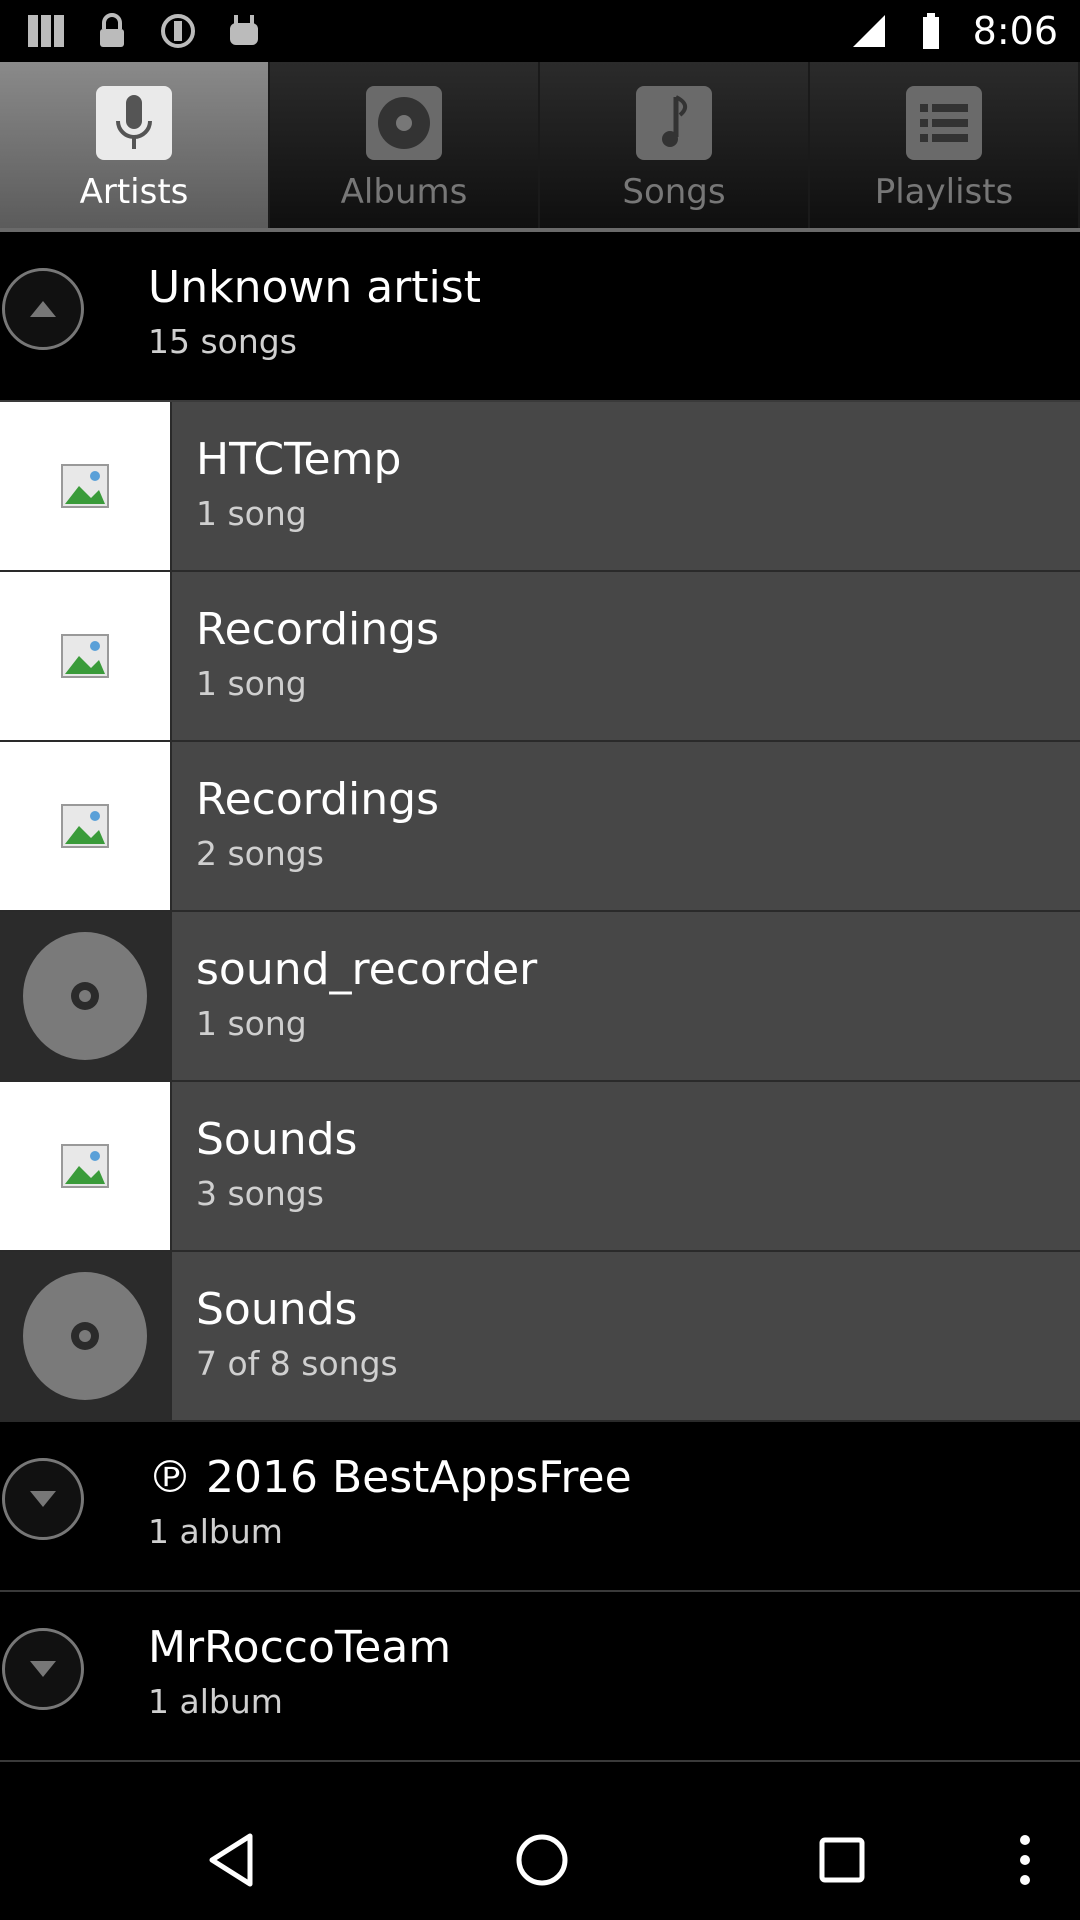  I want to click on list-item: HTCTemp 1 song, so click(540, 487).